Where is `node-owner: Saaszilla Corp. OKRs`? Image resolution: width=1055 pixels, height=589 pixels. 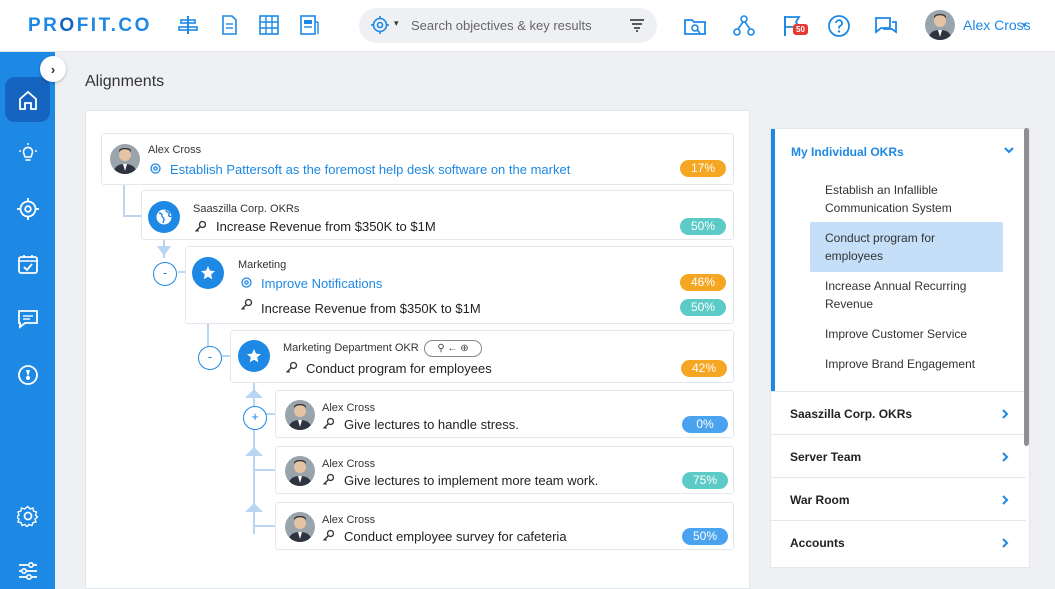 node-owner: Saaszilla Corp. OKRs is located at coordinates (246, 209).